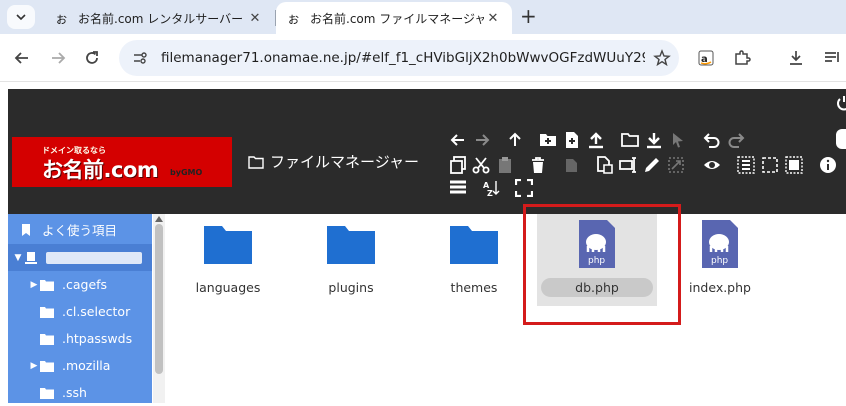  I want to click on resize-icon, so click(676, 165).